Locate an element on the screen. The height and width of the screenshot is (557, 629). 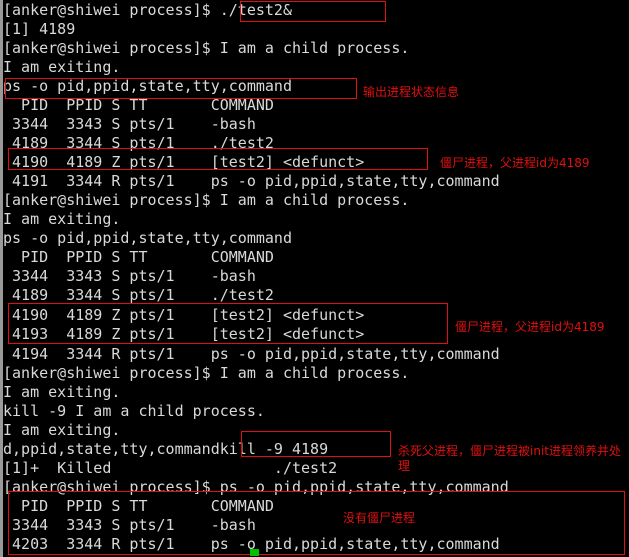
terminal-line: kill -9 I am a child process. is located at coordinates (134, 411).